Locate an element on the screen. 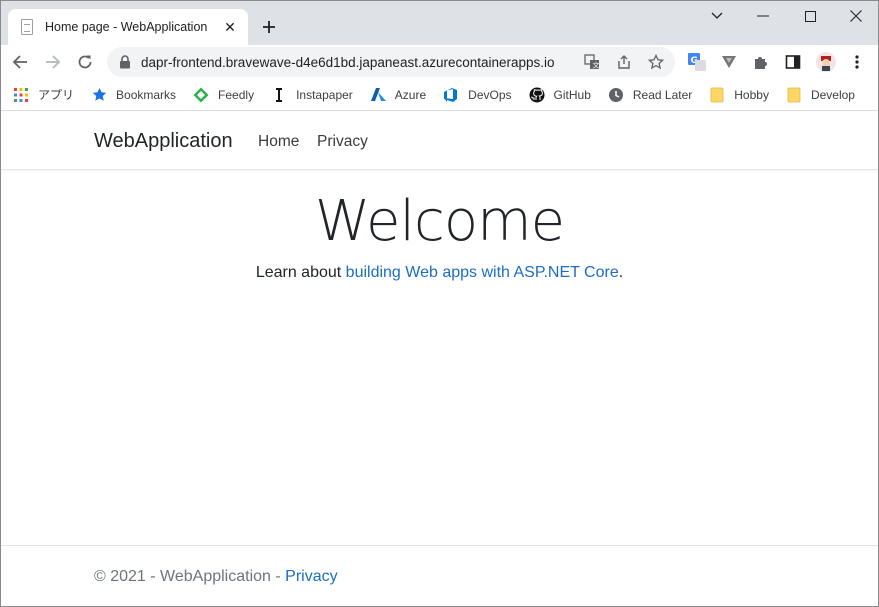  footer-text: © 2021 - WebApplication - Privacy is located at coordinates (216, 577).